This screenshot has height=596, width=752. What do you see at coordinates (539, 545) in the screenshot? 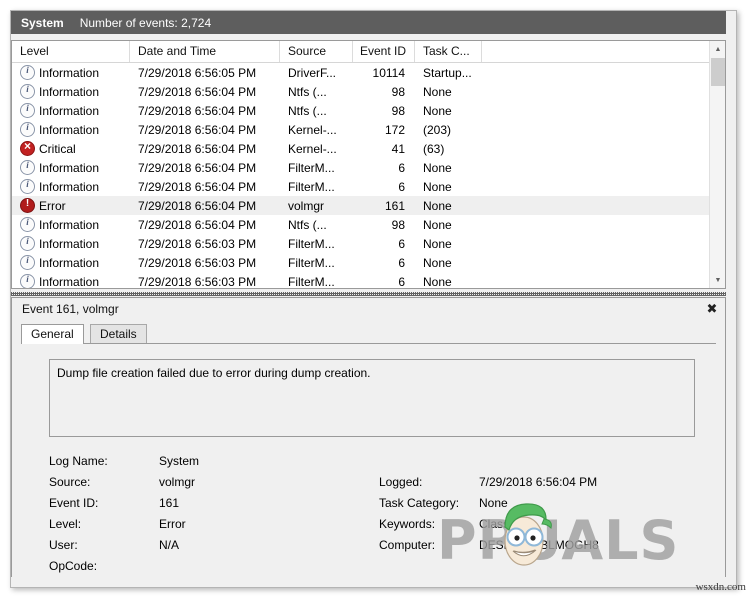
I see `property-value: DESKTOP-BLMOGH8` at bounding box center [539, 545].